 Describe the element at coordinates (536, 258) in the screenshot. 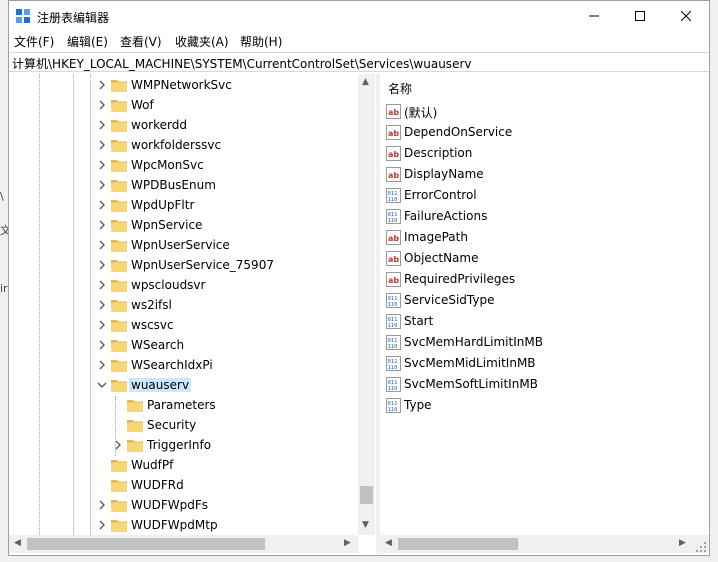

I see `value-row: ab ObjectName` at that location.